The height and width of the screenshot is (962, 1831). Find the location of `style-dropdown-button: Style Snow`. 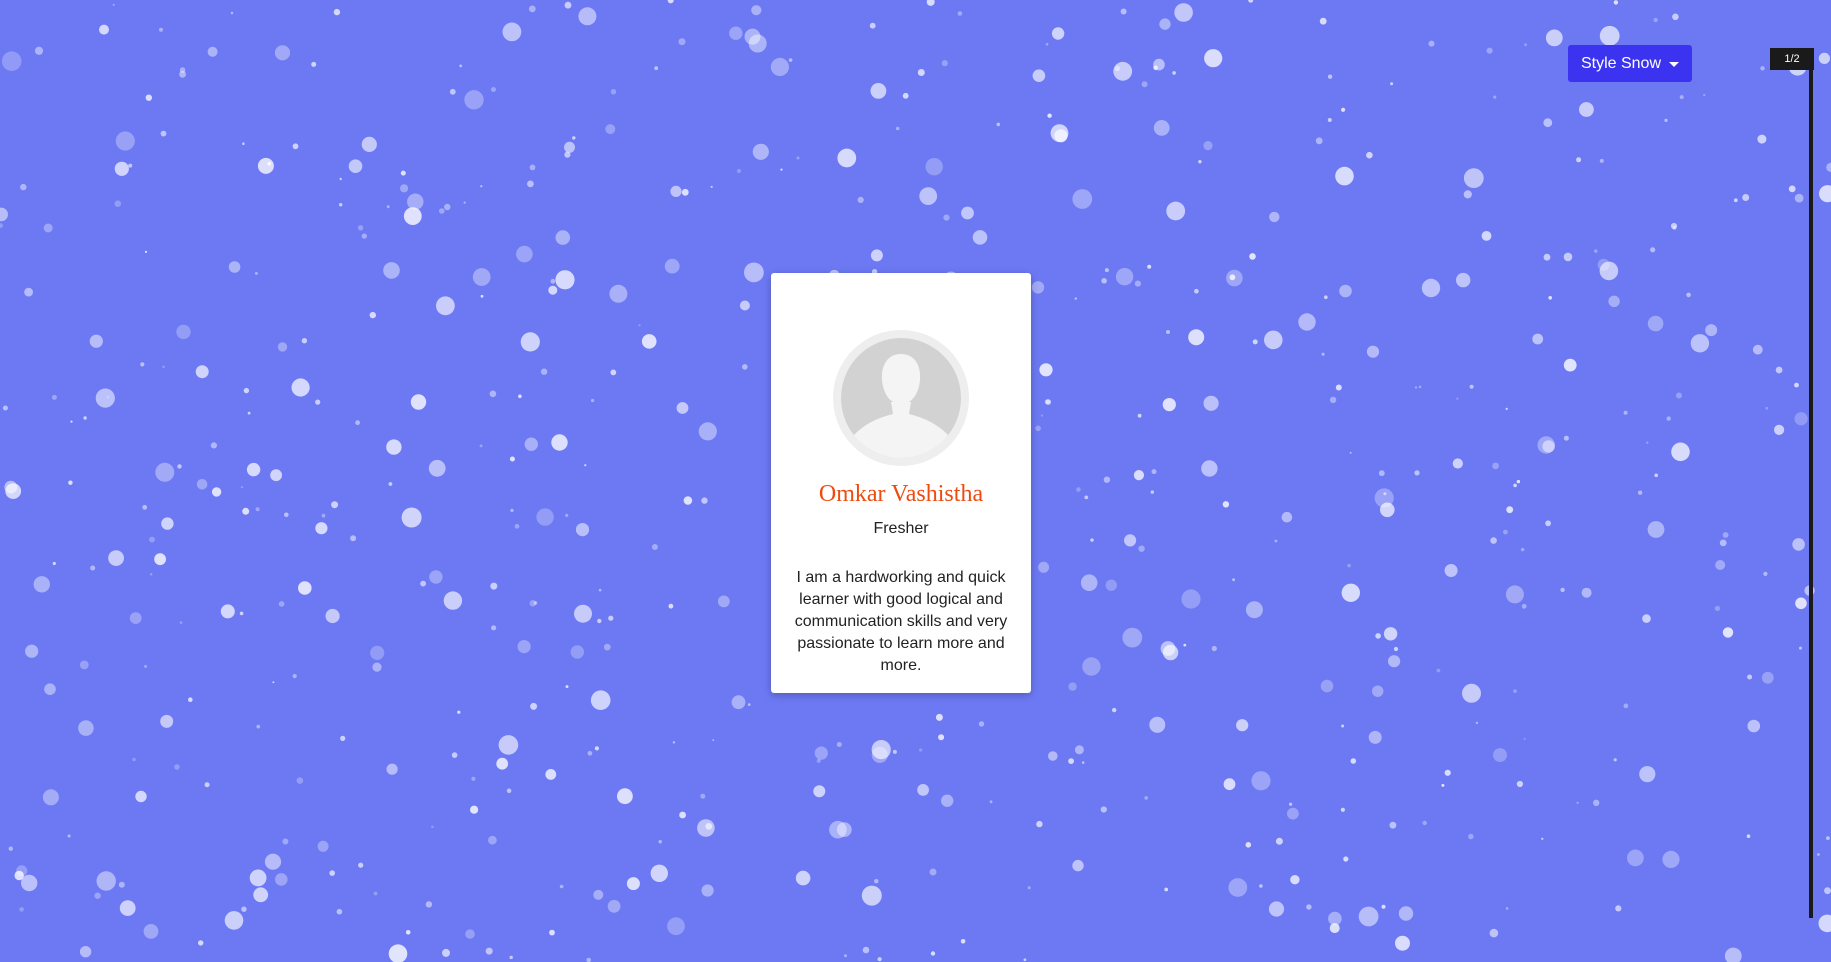

style-dropdown-button: Style Snow is located at coordinates (1630, 63).